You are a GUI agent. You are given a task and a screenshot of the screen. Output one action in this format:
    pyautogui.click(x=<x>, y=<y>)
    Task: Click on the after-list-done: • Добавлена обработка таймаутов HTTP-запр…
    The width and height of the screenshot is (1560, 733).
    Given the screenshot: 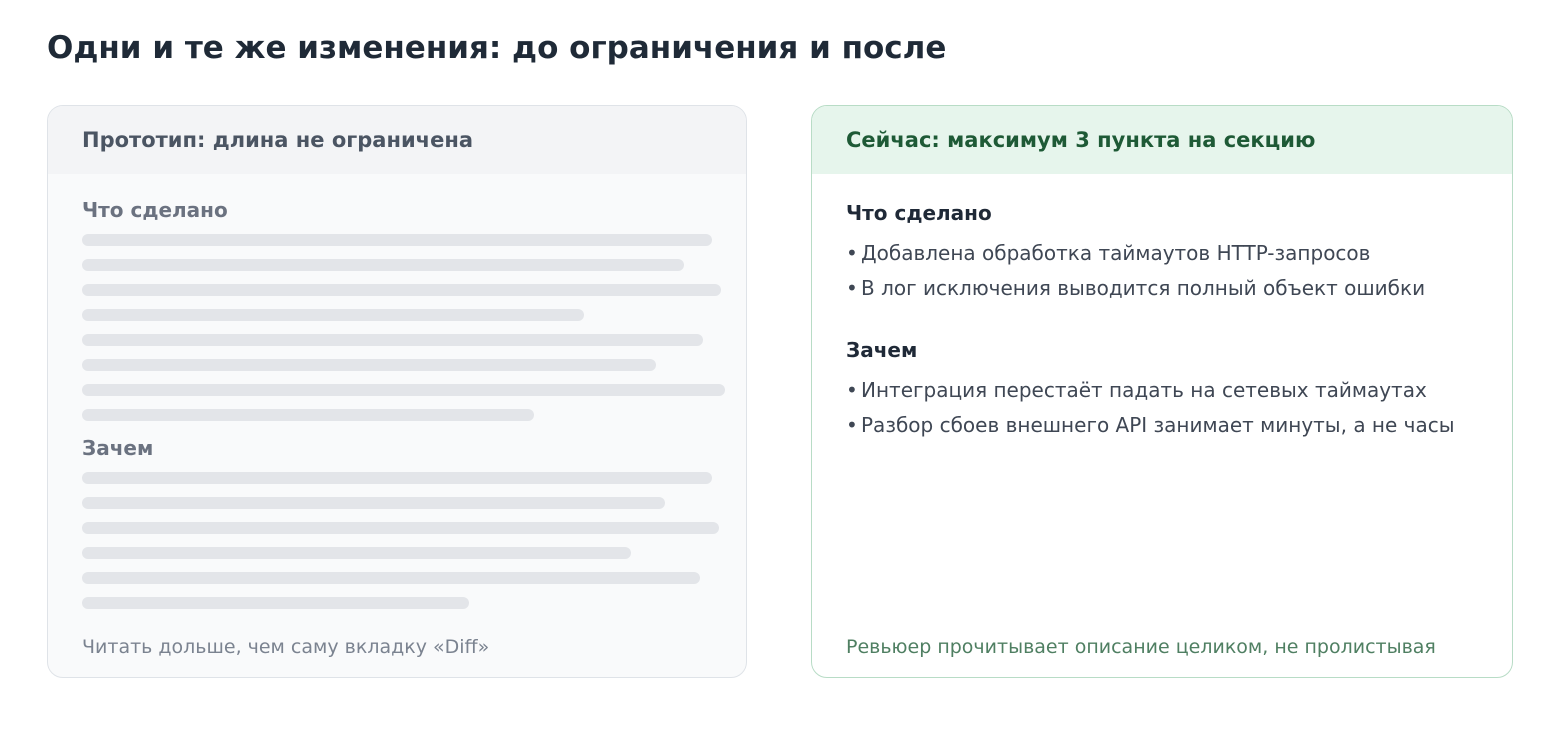 What is the action you would take?
    pyautogui.click(x=1162, y=271)
    